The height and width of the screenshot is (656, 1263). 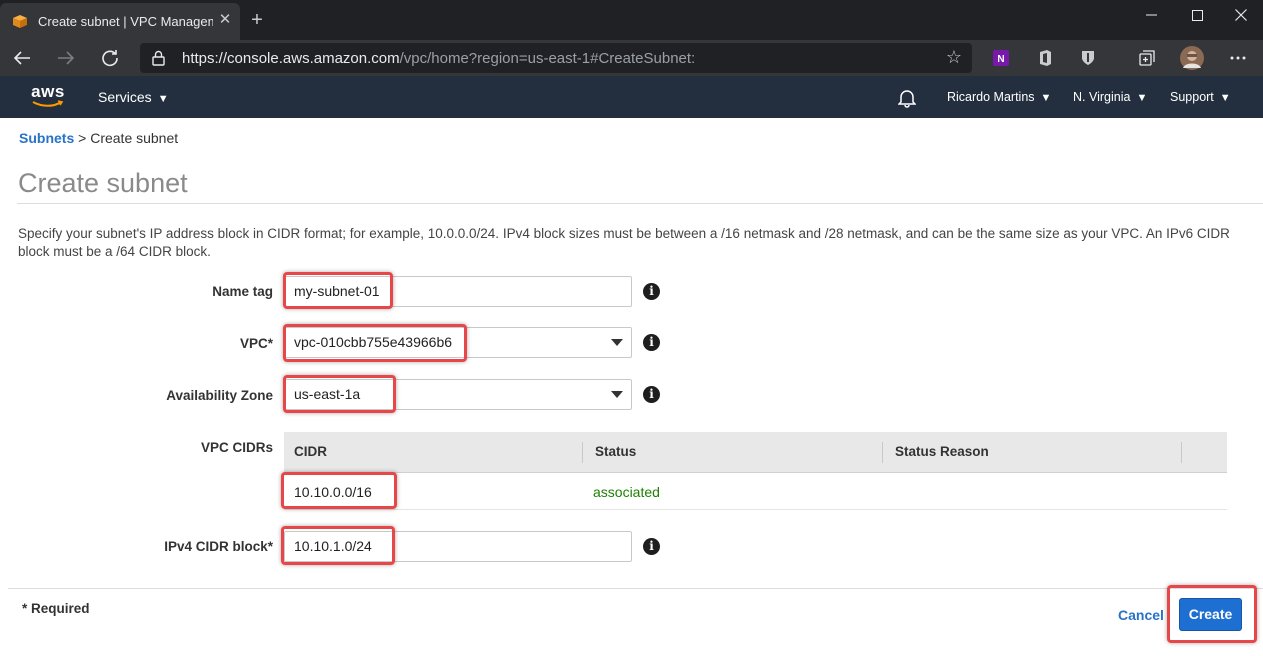 I want to click on favorite-star-icon: ☆, so click(x=954, y=57).